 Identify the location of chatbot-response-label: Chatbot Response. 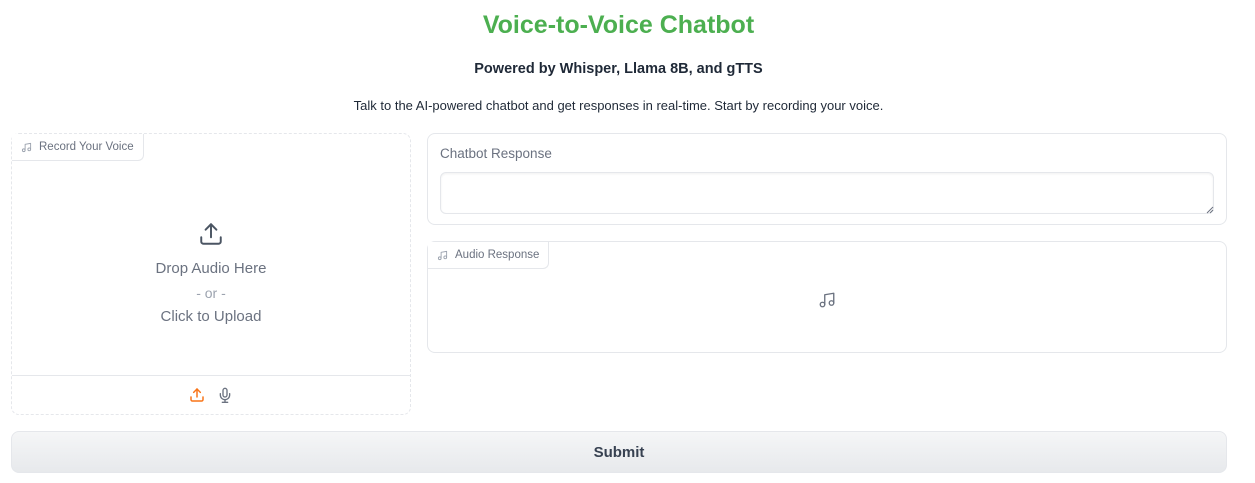
(496, 153).